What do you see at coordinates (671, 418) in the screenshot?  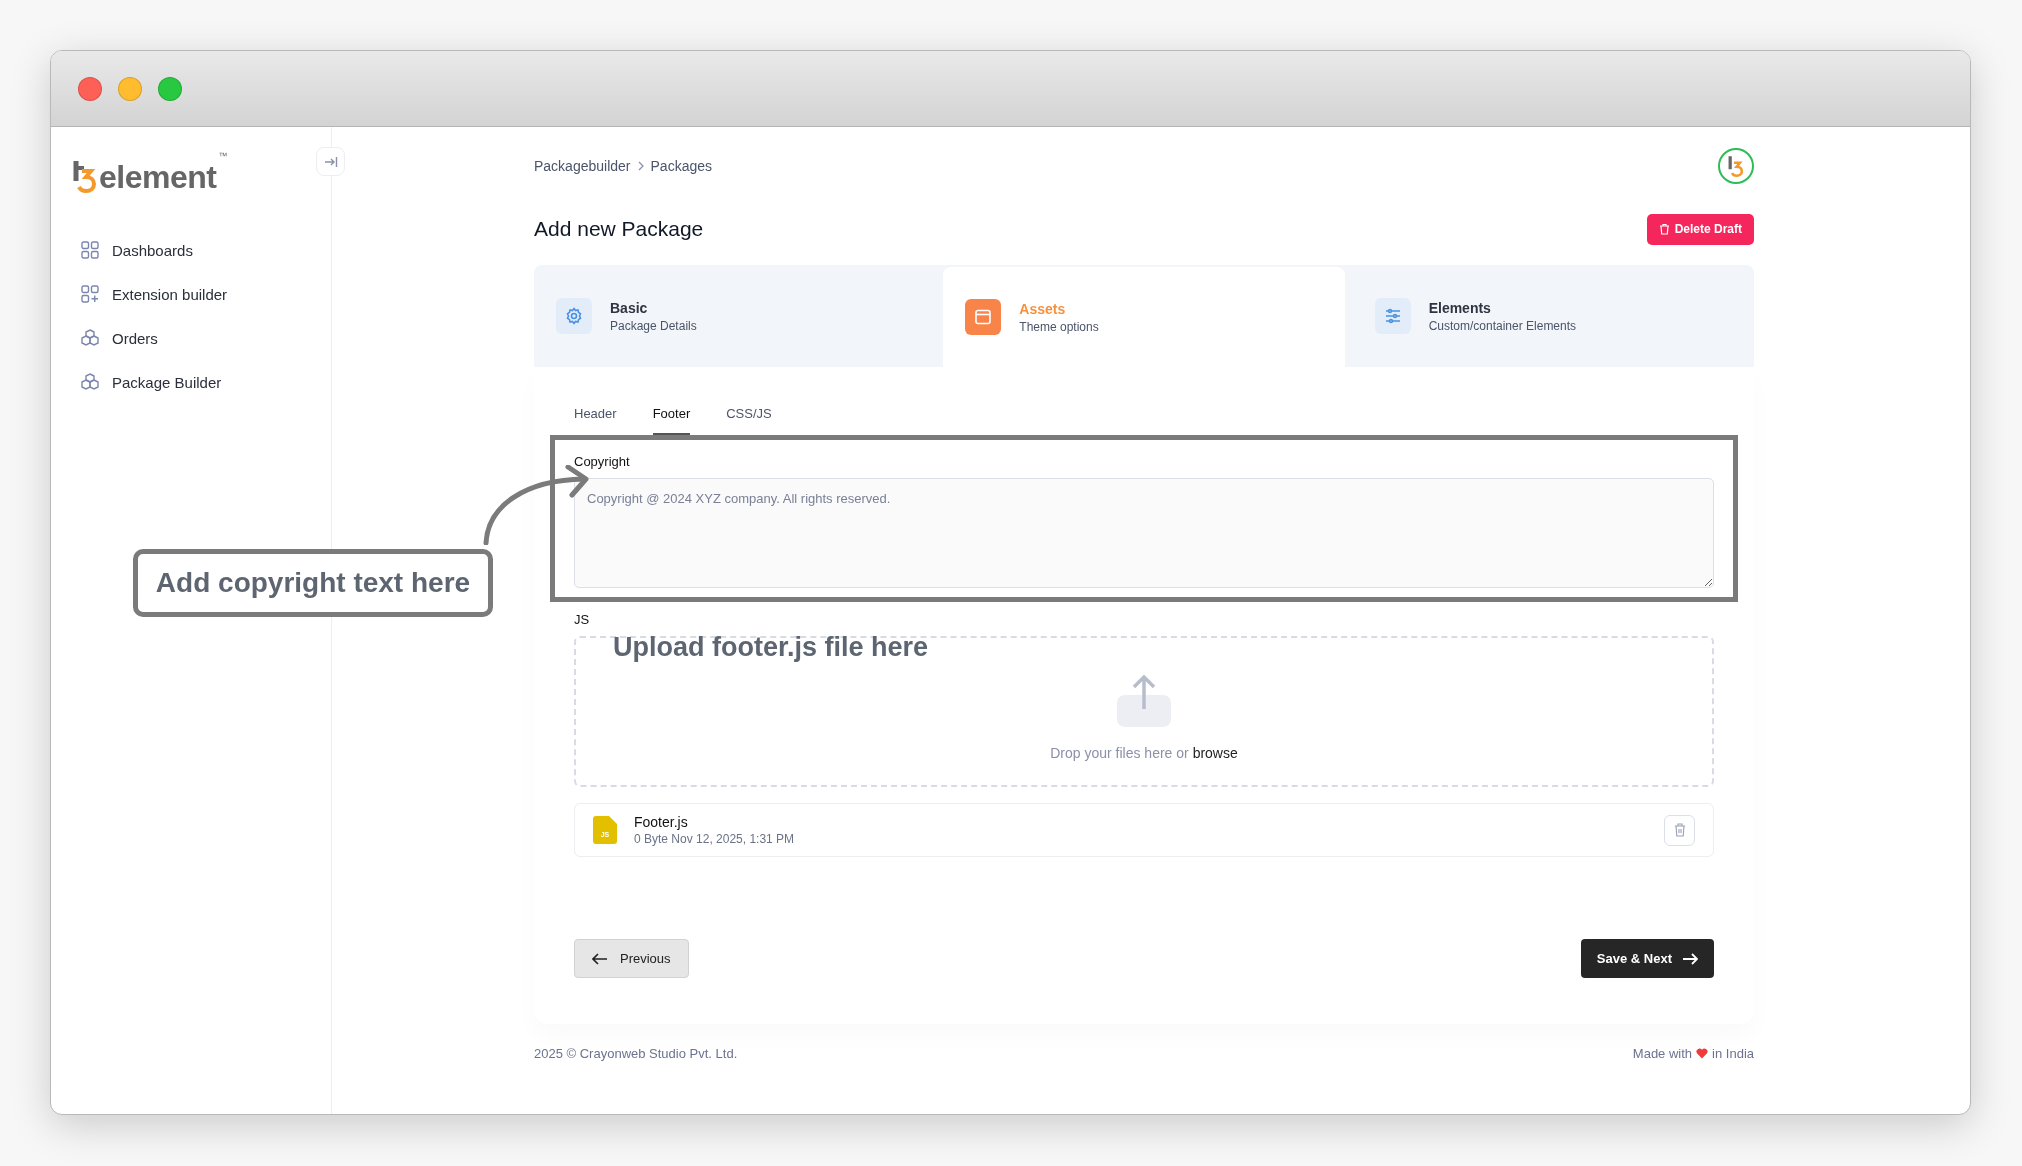 I see `tab: Footer` at bounding box center [671, 418].